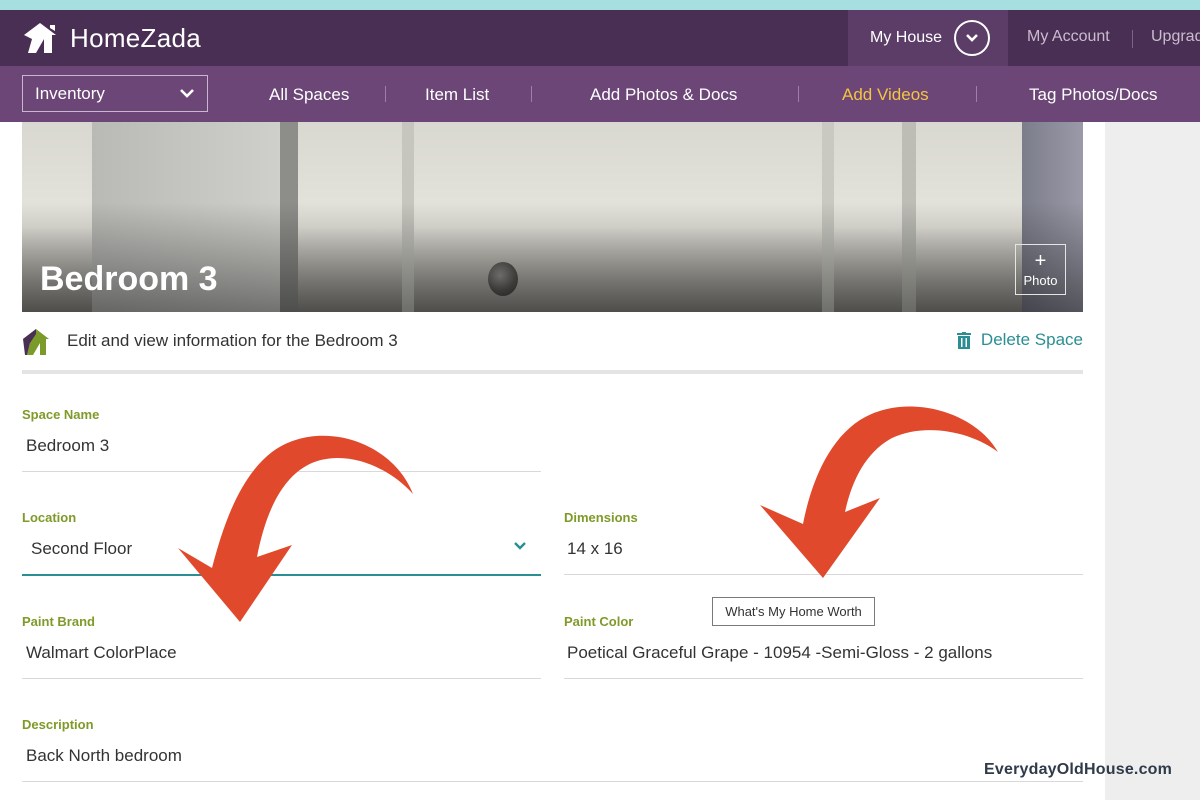 This screenshot has height=800, width=1200. Describe the element at coordinates (823, 544) in the screenshot. I see `dimensions-field: Dimensions 14 x 16` at that location.